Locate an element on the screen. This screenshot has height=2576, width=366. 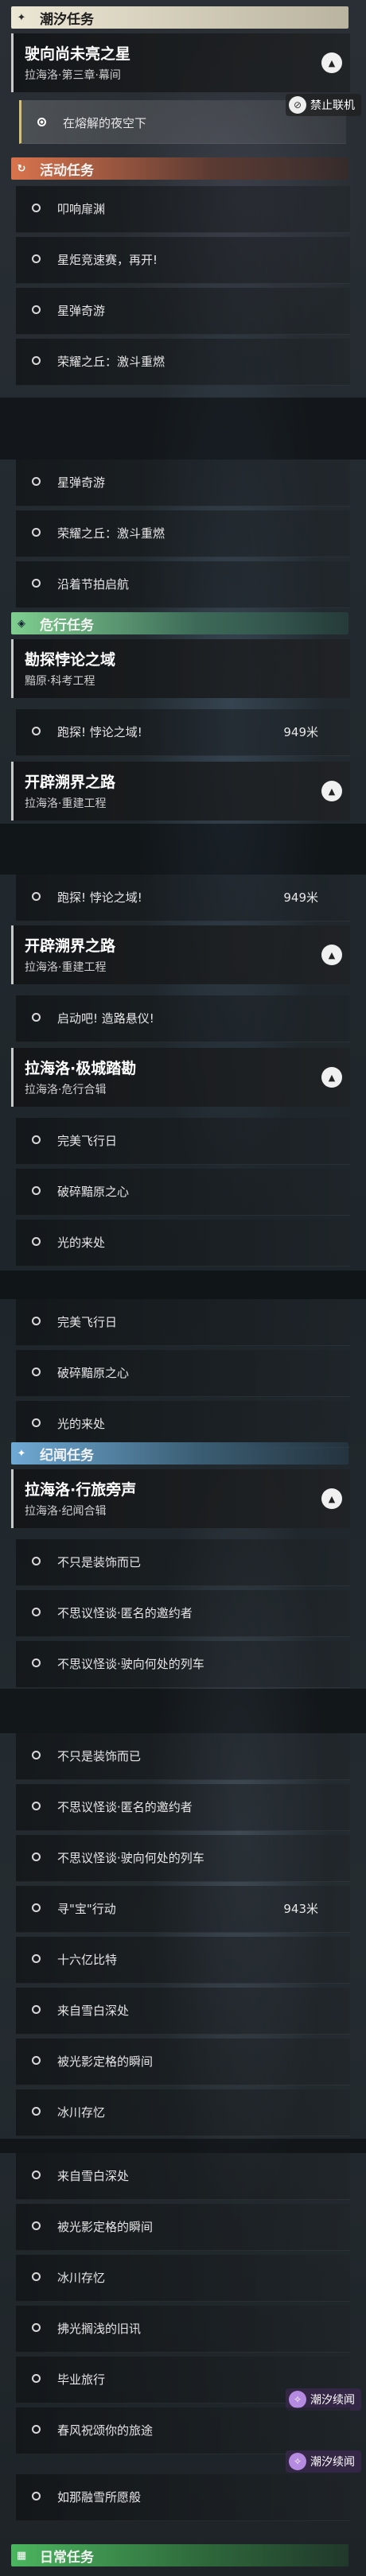
item-label: 星弹奇游 is located at coordinates (81, 482).